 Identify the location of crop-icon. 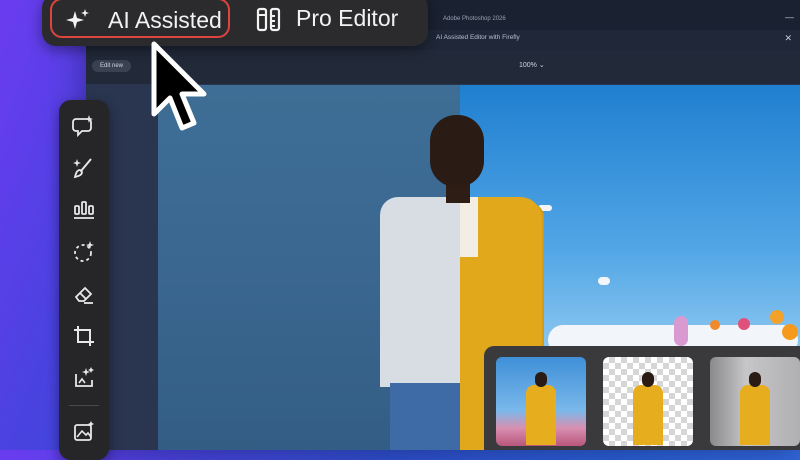
(84, 336).